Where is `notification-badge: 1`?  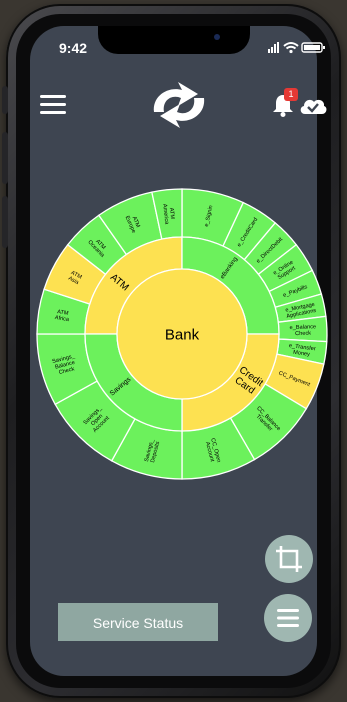 notification-badge: 1 is located at coordinates (291, 94).